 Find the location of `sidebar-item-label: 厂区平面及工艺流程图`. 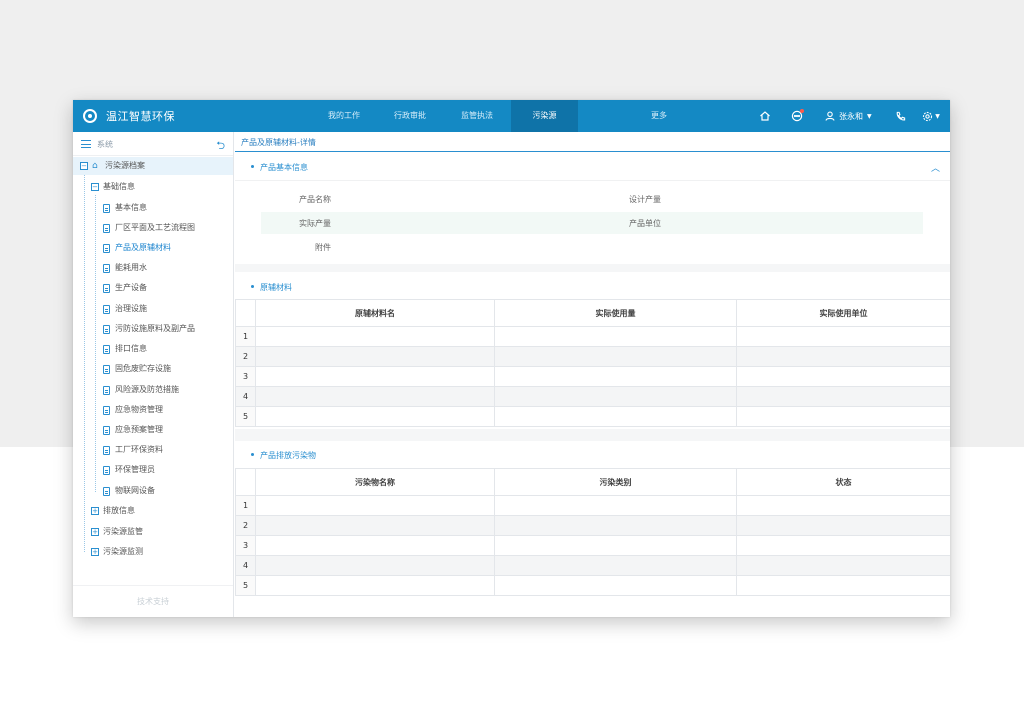

sidebar-item-label: 厂区平面及工艺流程图 is located at coordinates (155, 227).